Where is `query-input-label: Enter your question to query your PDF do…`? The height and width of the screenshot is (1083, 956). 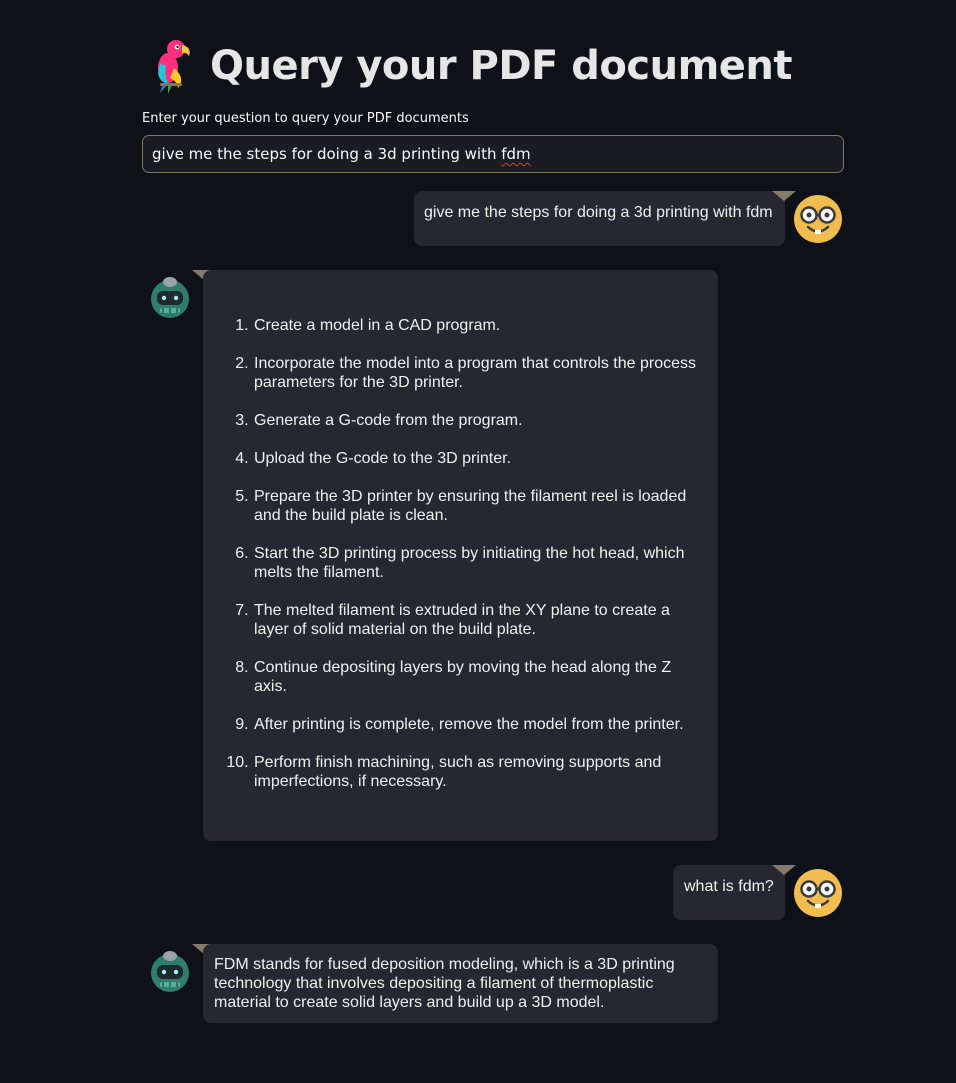
query-input-label: Enter your question to query your PDF do… is located at coordinates (305, 118).